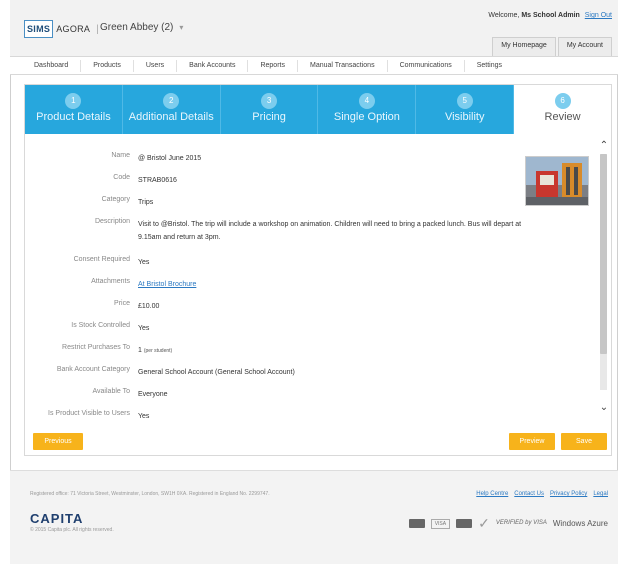  What do you see at coordinates (171, 109) in the screenshot?
I see `step-additional-details: 2 Additional Details` at bounding box center [171, 109].